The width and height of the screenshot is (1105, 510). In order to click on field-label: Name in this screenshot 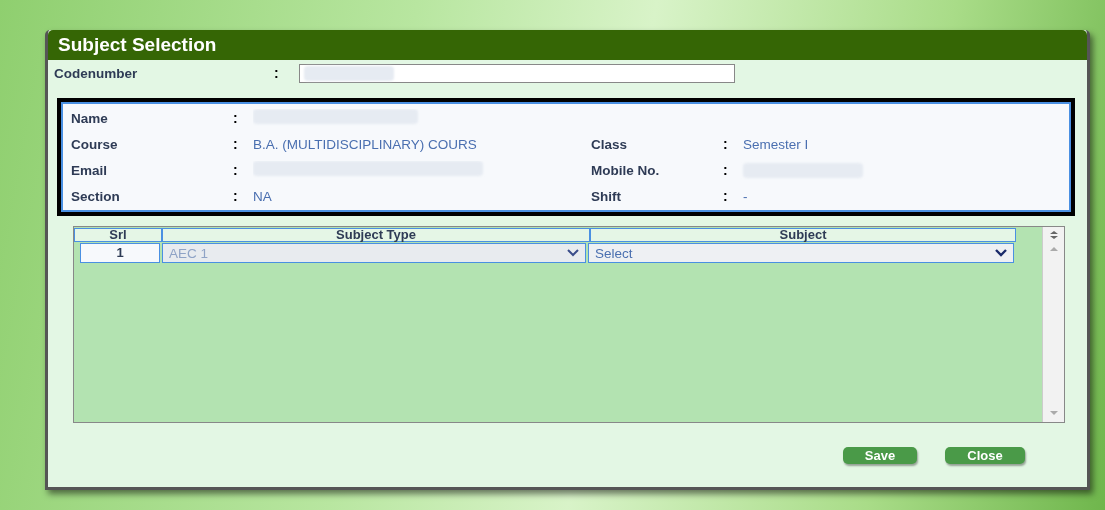, I will do `click(90, 118)`.